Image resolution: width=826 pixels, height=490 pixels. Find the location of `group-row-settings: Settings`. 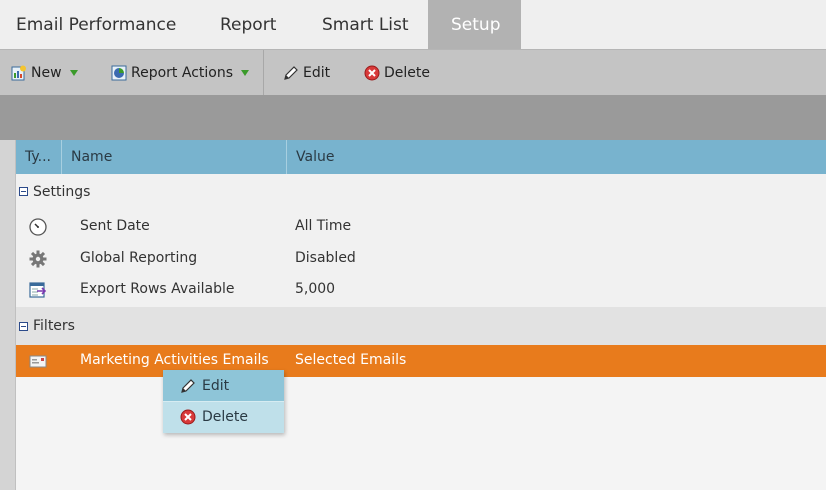

group-row-settings: Settings is located at coordinates (421, 191).